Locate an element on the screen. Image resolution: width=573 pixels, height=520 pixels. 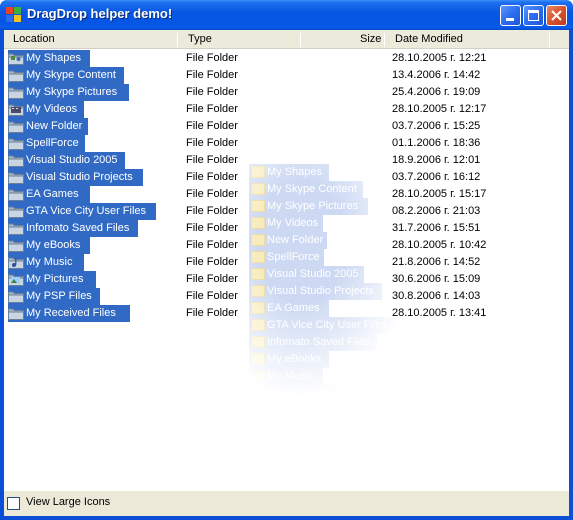
item-date-modified: 08.2.2006 г. 21:03 is located at coordinates (436, 211).